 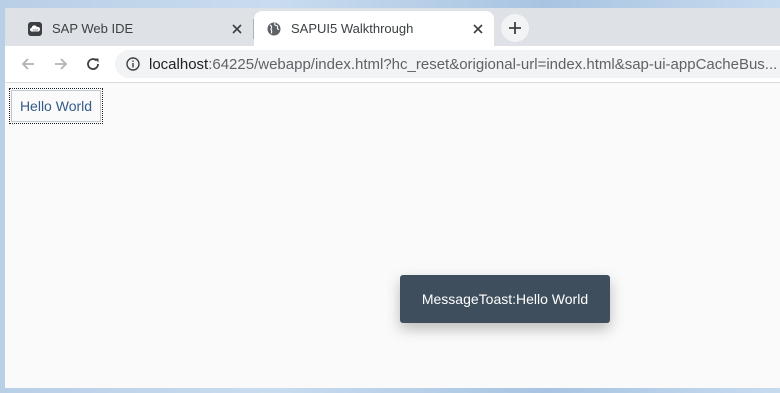 I want to click on forward-arrow-icon, so click(x=61, y=64).